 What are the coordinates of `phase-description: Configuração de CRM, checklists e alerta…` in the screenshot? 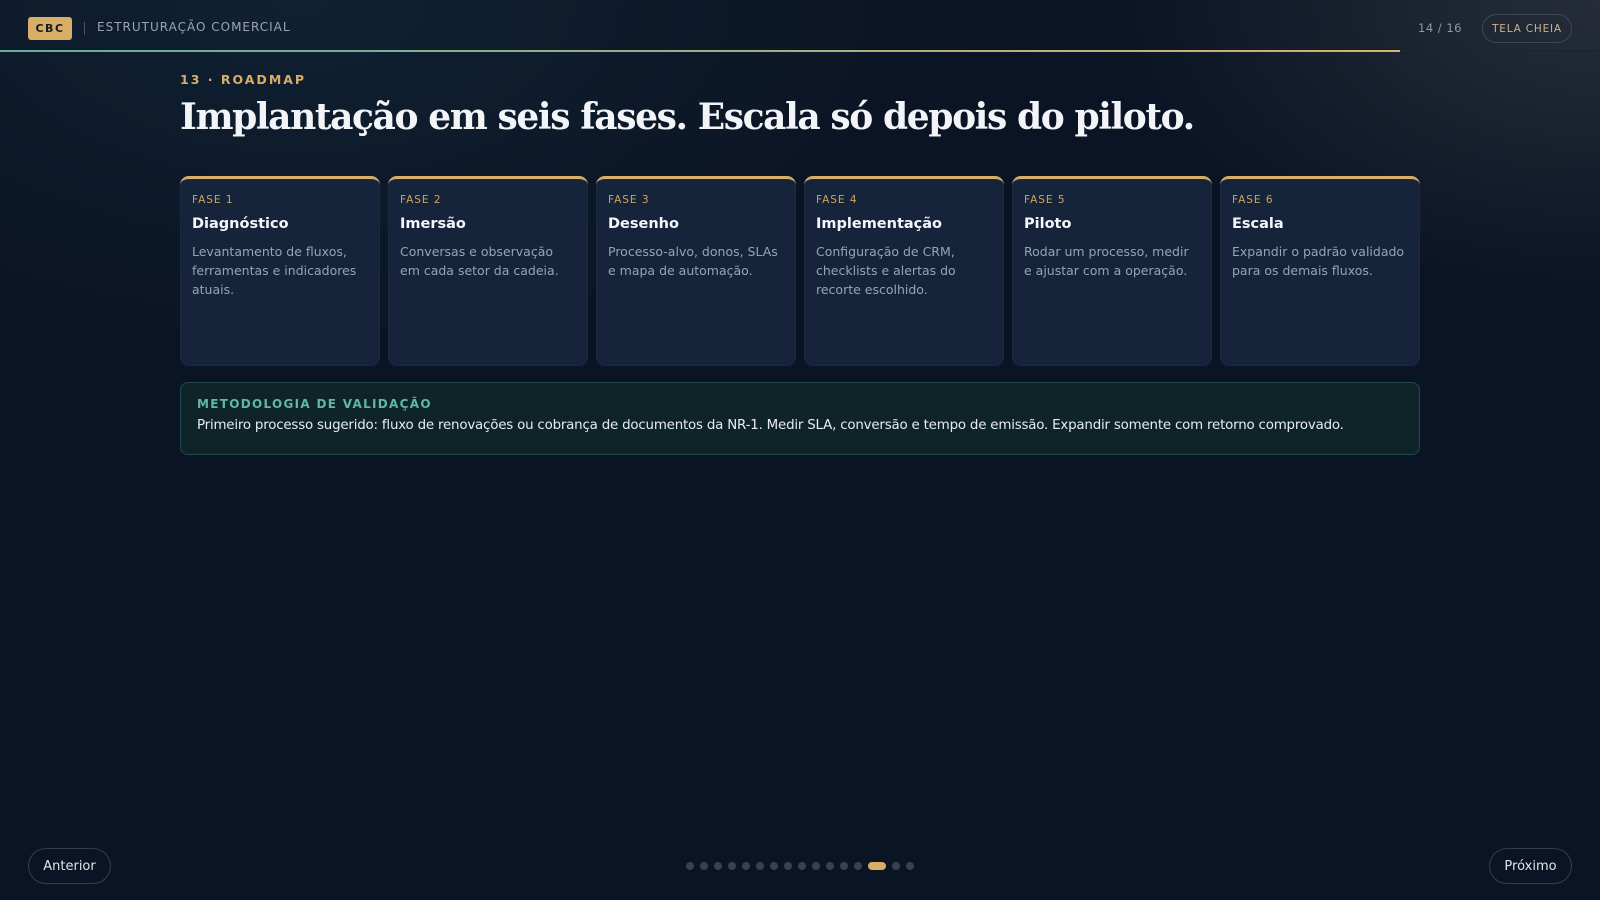 It's located at (886, 270).